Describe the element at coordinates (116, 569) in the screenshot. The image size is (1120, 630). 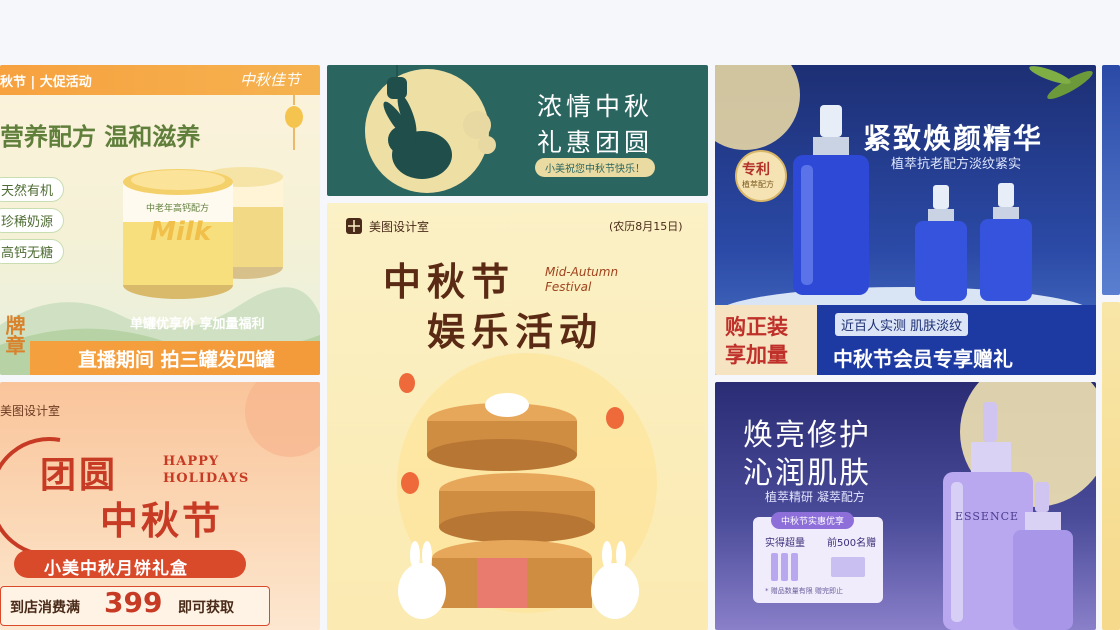
I see `reunion-gift: 小美中秋月饼礼盒` at that location.